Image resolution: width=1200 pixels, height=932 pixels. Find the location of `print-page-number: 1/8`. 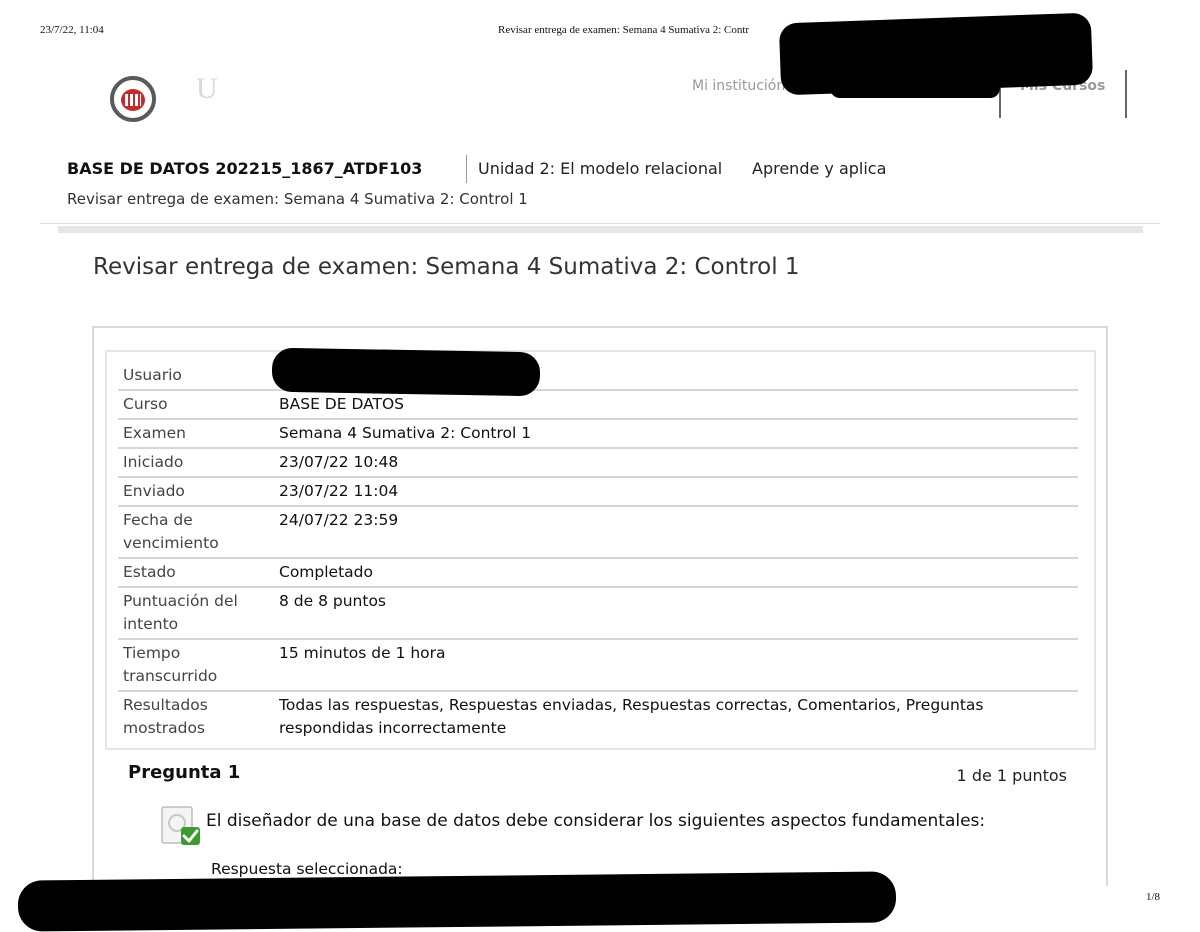

print-page-number: 1/8 is located at coordinates (1152, 897).